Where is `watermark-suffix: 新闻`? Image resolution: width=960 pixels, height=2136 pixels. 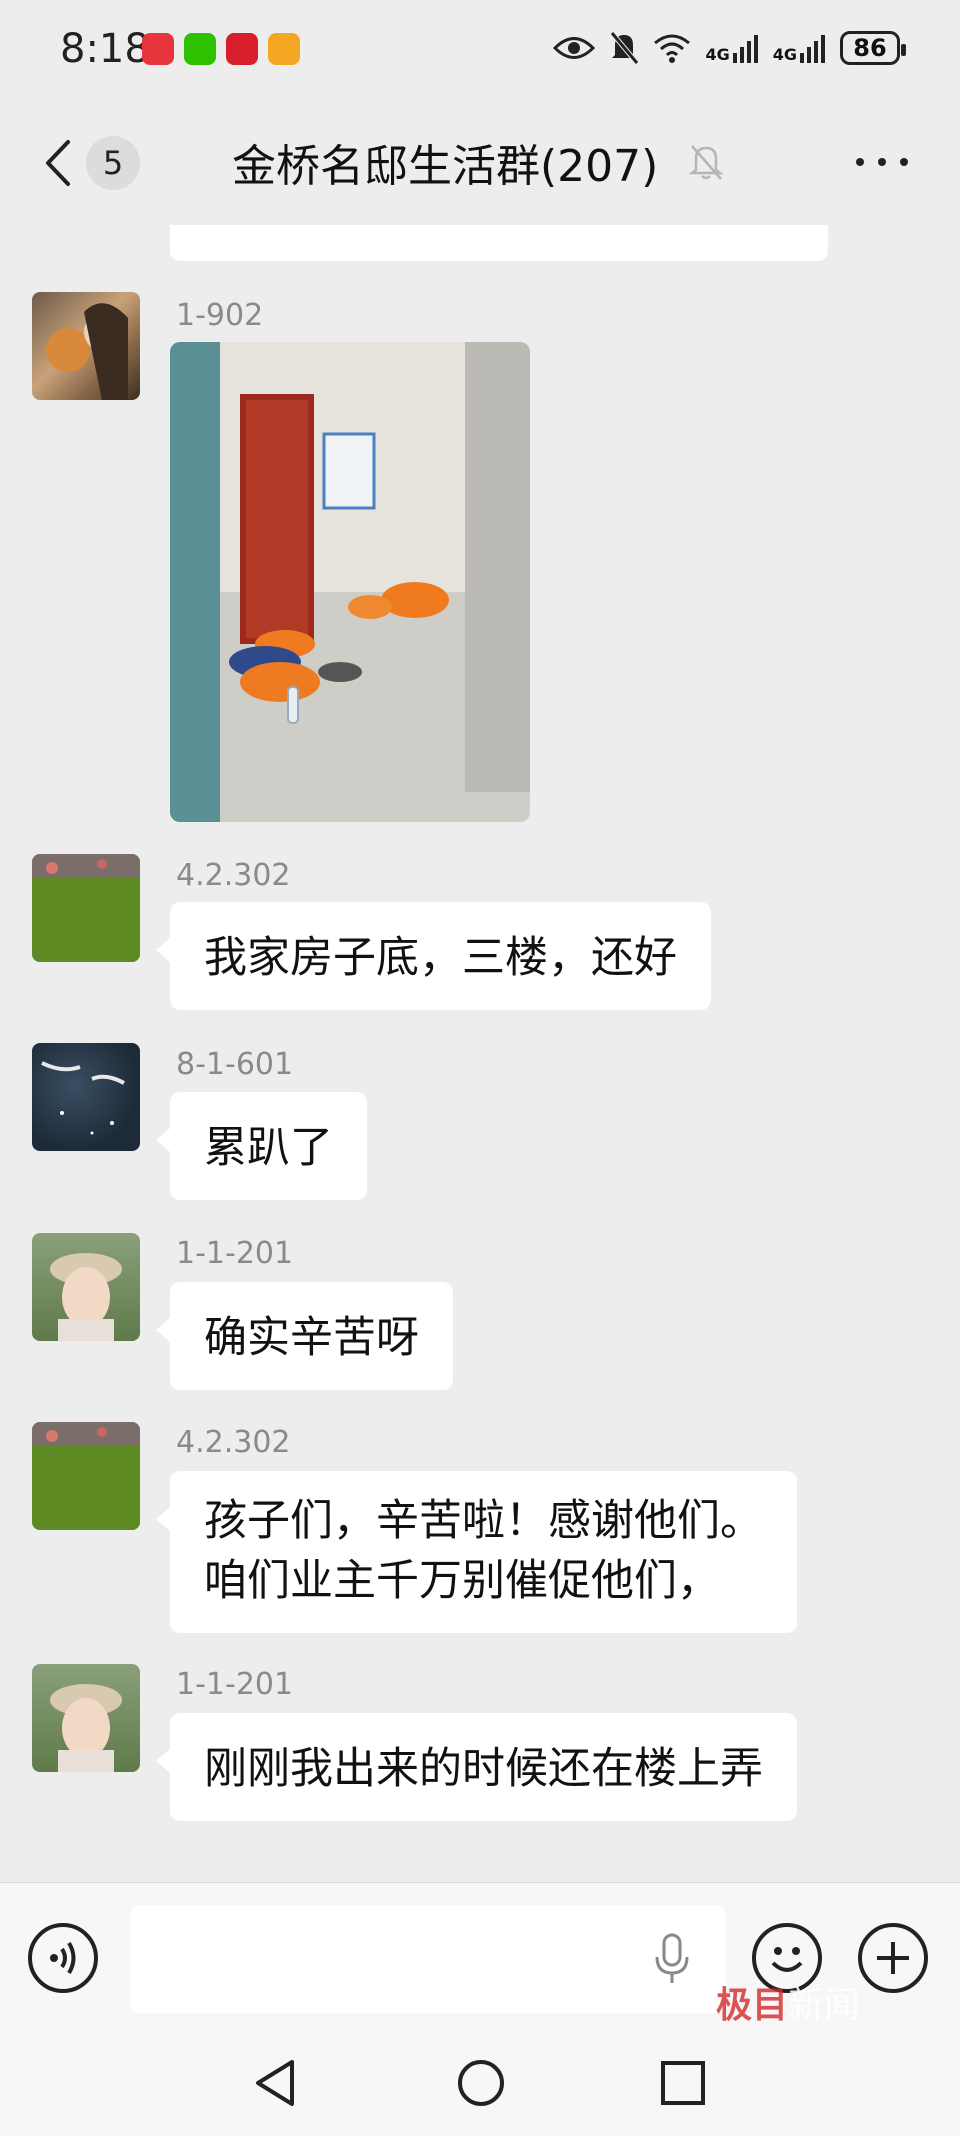 watermark-suffix: 新闻 is located at coordinates (824, 2005).